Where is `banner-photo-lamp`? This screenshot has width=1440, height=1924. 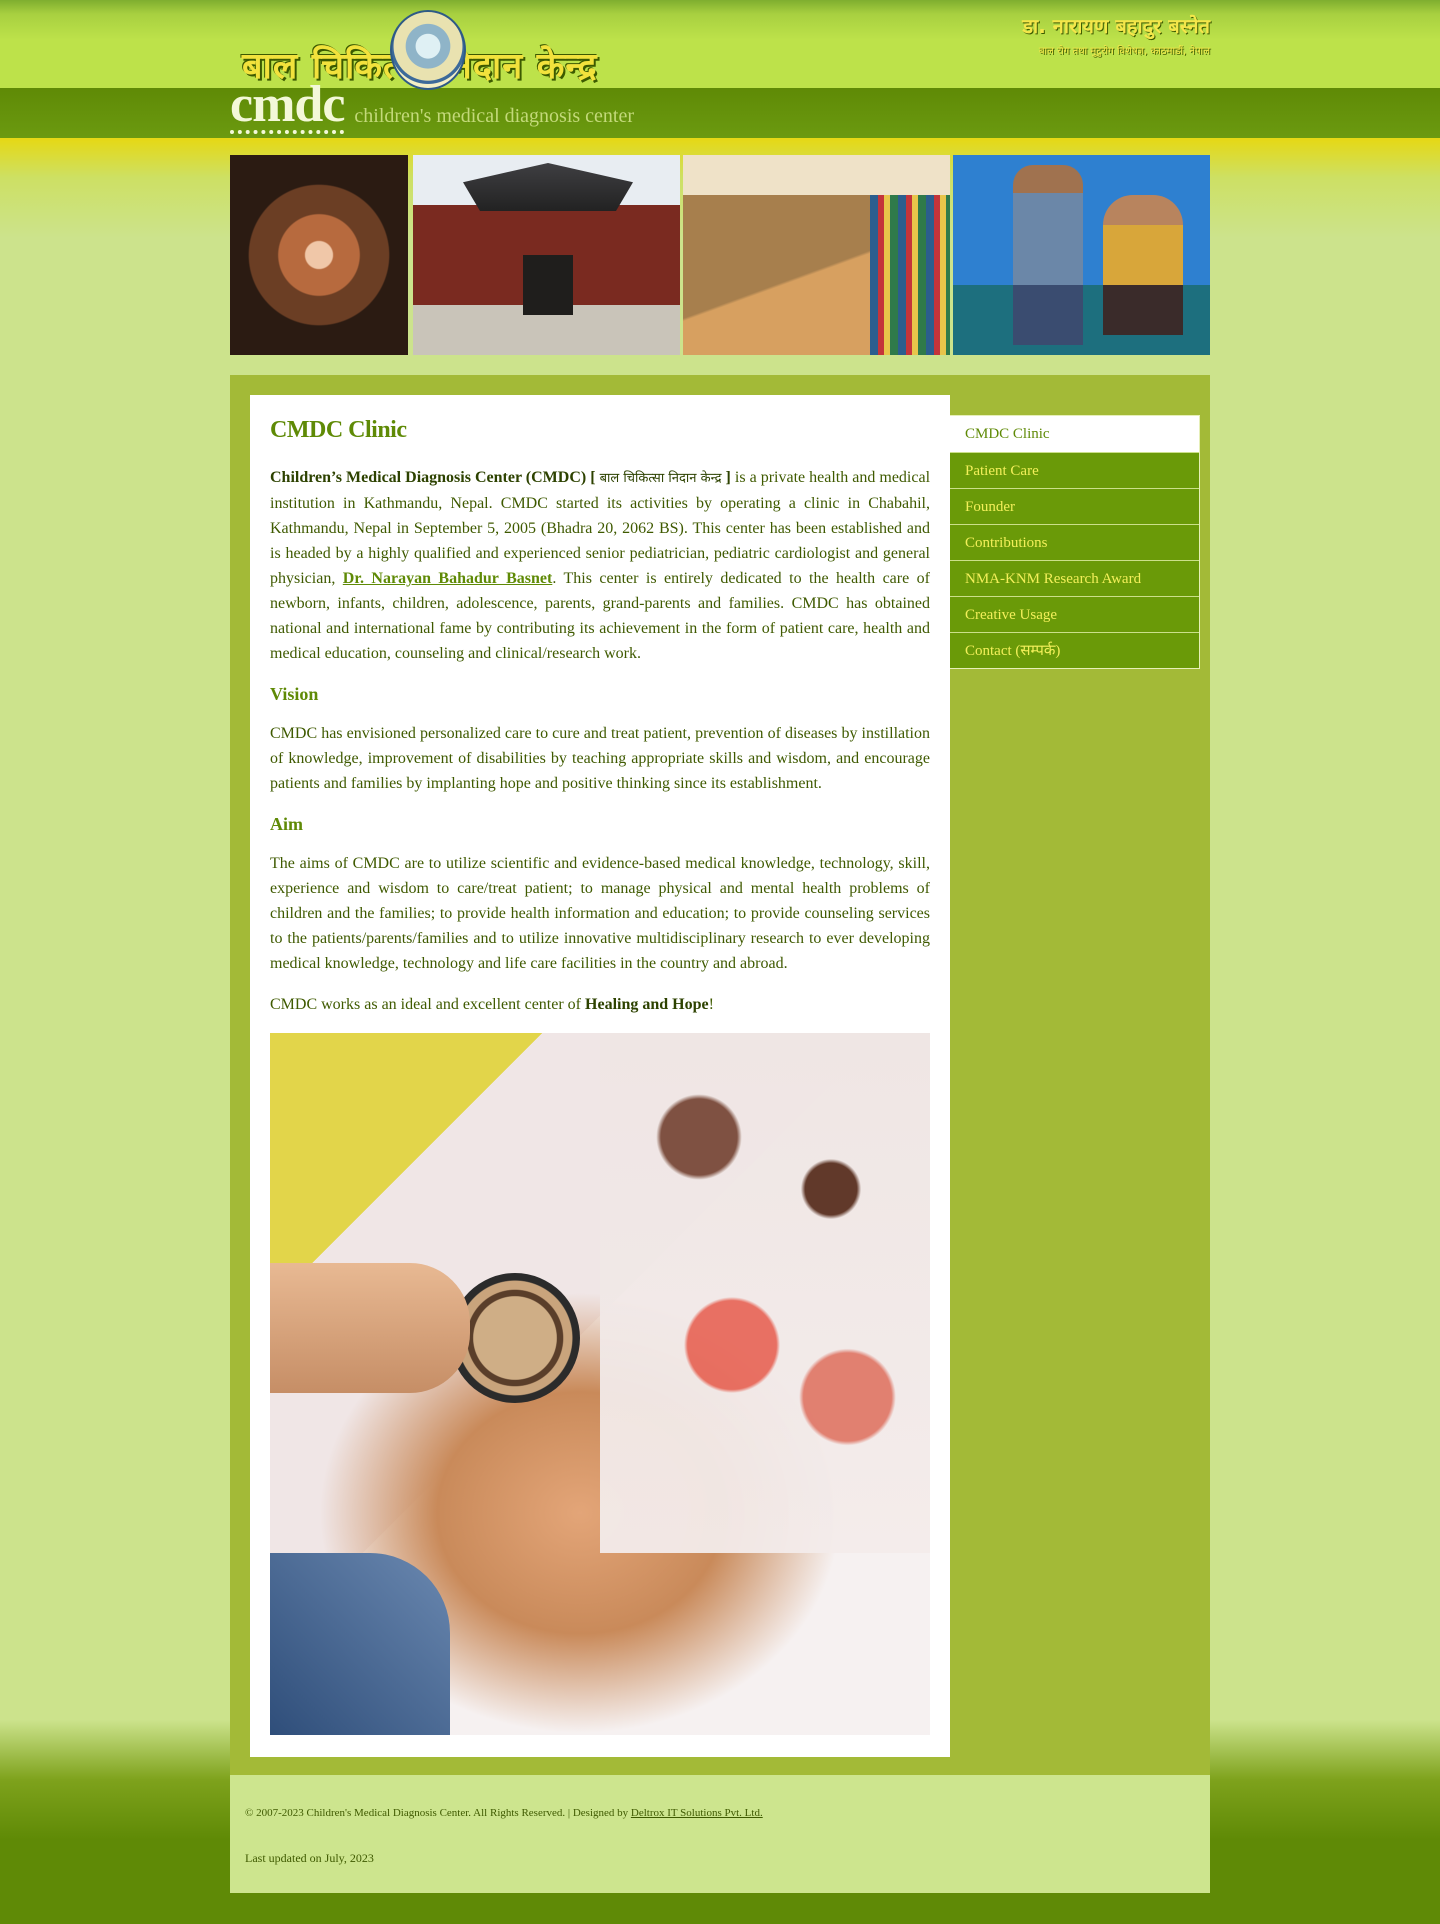 banner-photo-lamp is located at coordinates (319, 255).